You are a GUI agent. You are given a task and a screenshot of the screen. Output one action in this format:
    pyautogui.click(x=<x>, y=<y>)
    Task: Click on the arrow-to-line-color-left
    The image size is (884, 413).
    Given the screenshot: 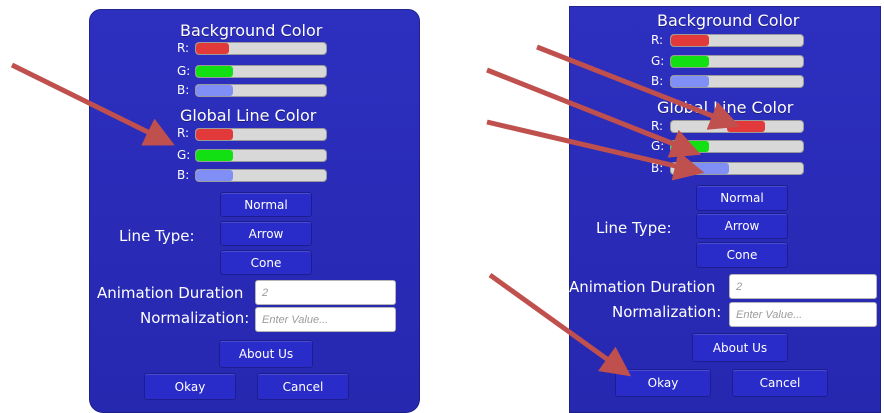 What is the action you would take?
    pyautogui.click(x=92, y=104)
    